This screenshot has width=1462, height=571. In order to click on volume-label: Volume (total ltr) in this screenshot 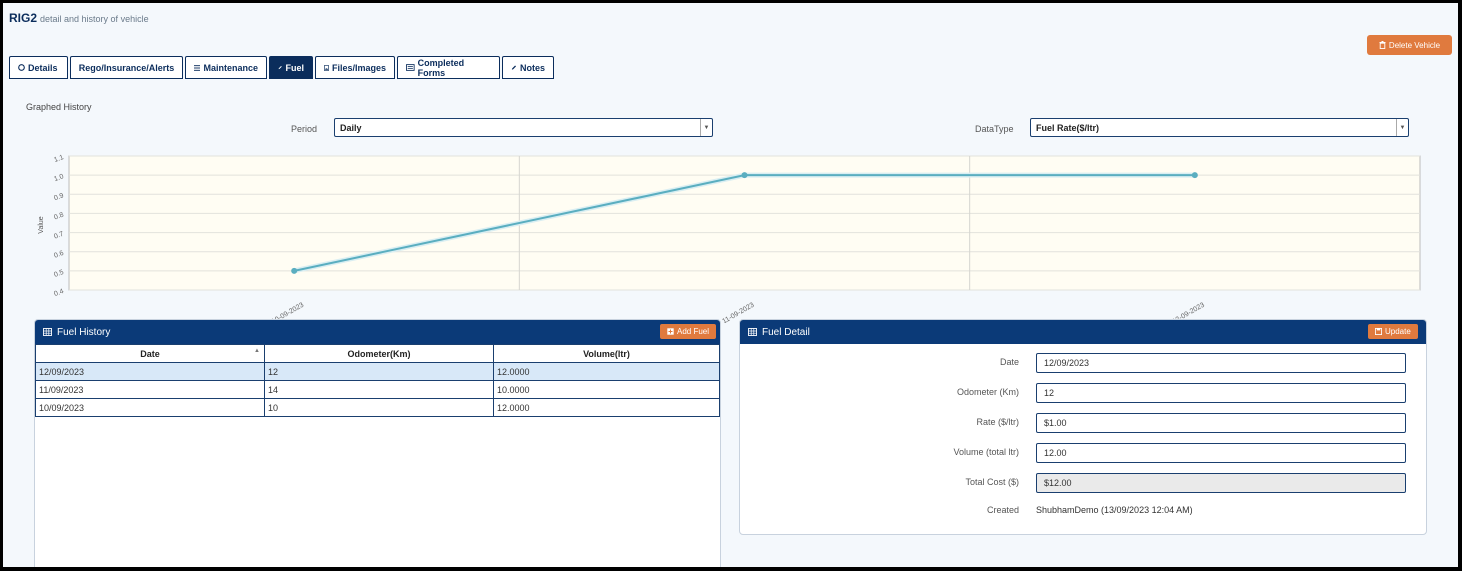, I will do `click(986, 452)`.